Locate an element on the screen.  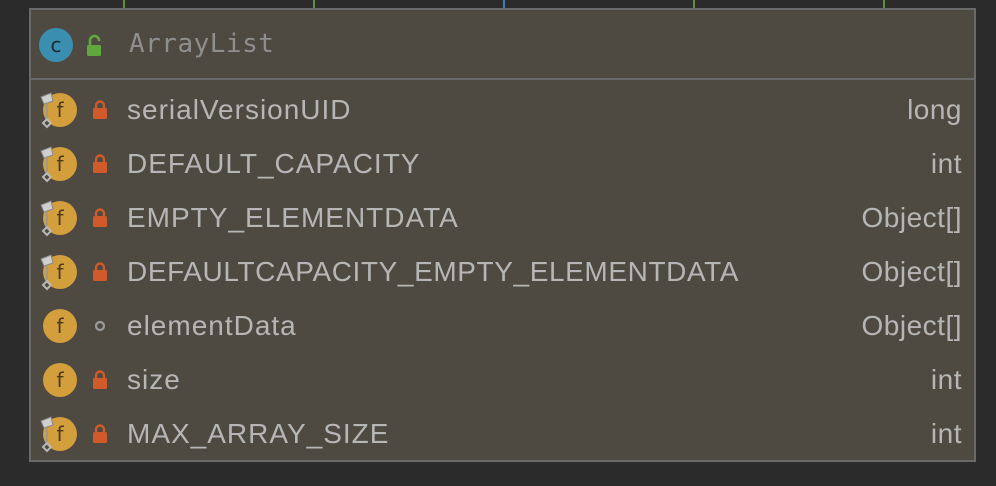
field-row: f serialVersionUID long is located at coordinates (502, 110).